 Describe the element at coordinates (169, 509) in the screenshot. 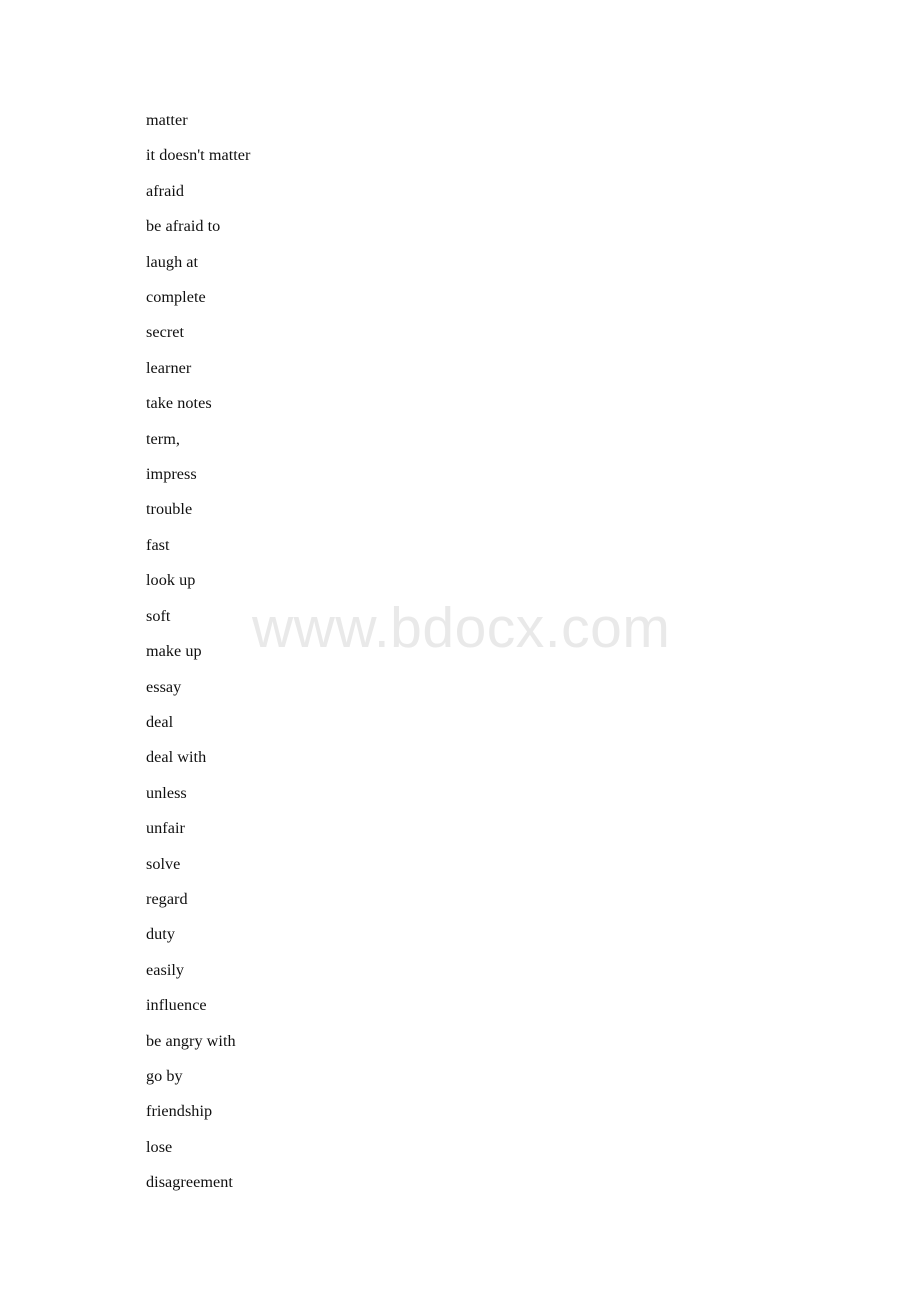

I see `word-list-item: trouble` at that location.